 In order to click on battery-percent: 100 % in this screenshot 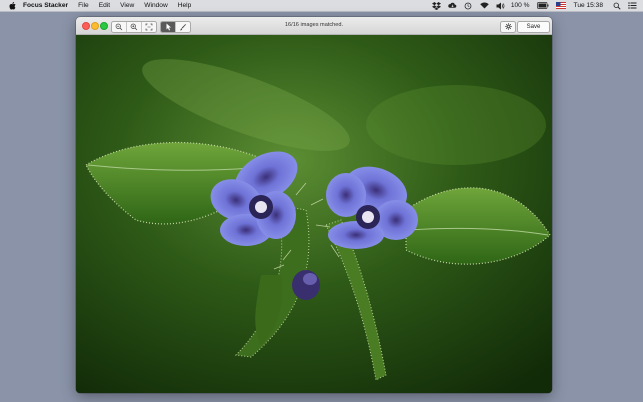, I will do `click(520, 5)`.